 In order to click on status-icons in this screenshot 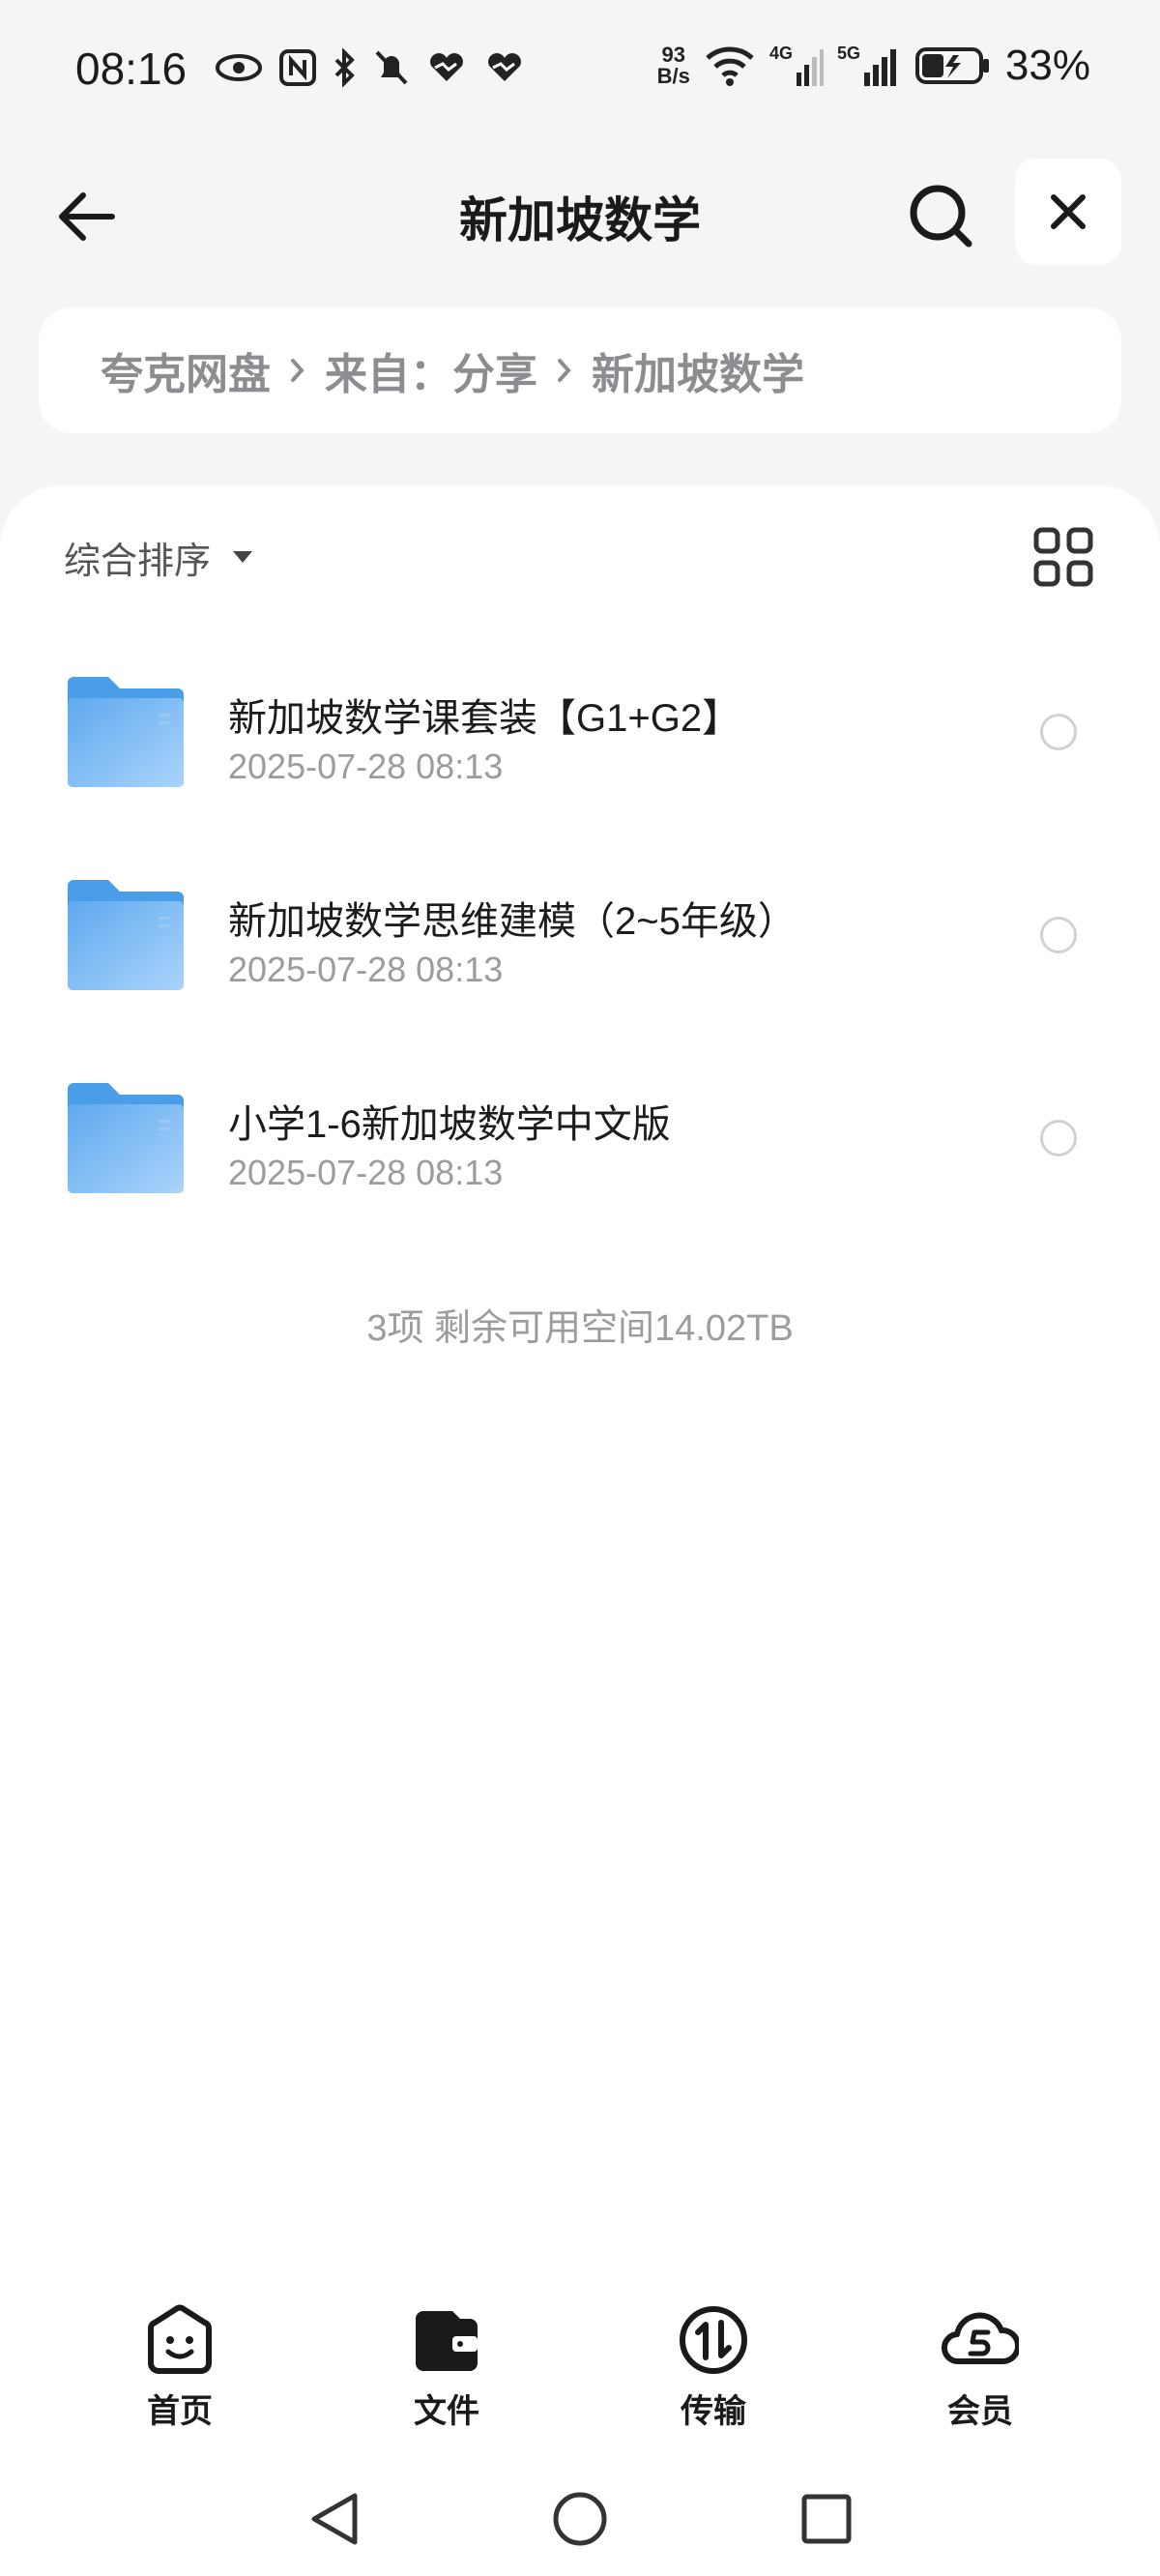, I will do `click(370, 67)`.